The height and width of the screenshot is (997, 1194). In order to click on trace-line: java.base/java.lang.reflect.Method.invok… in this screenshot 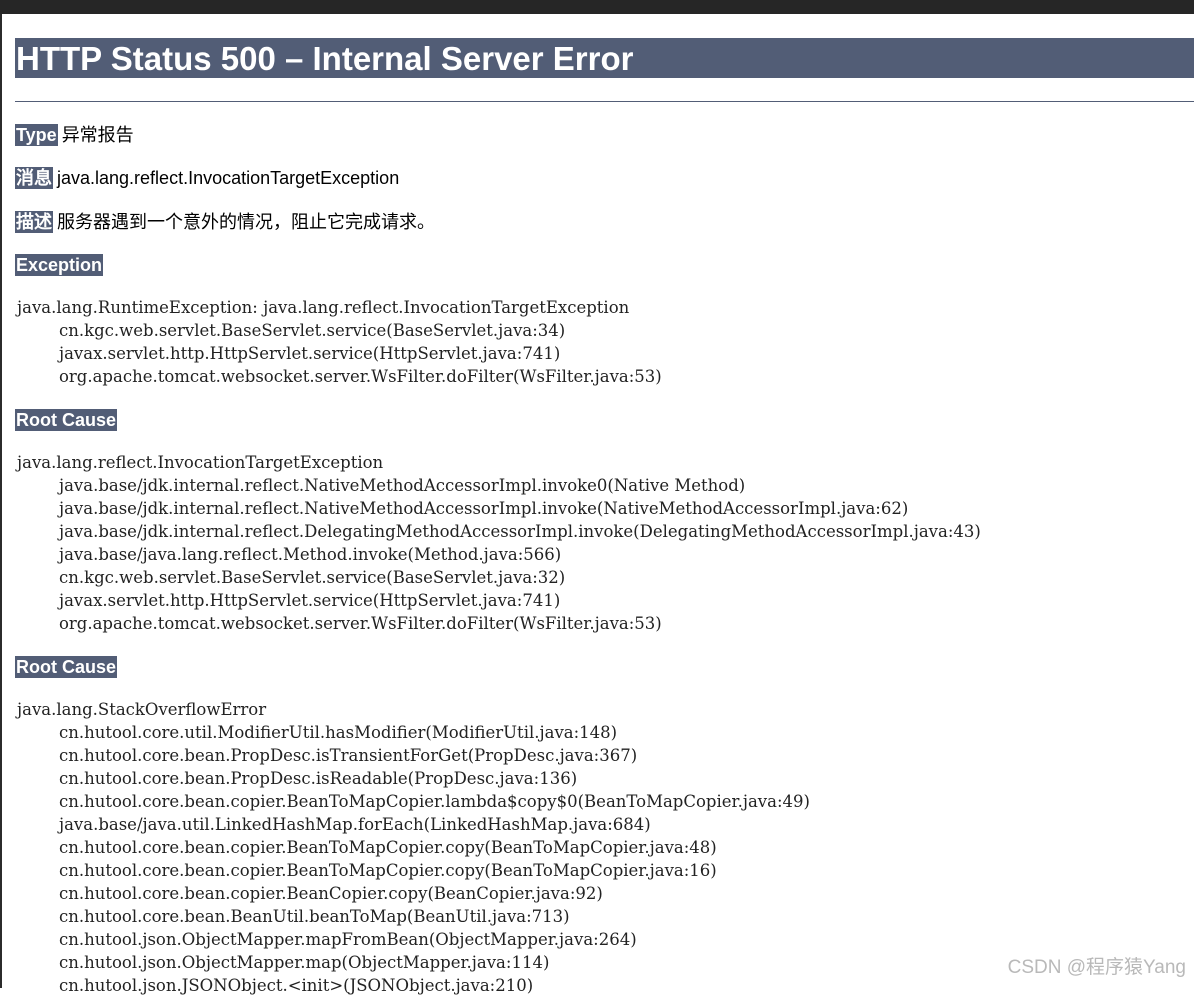, I will do `click(289, 554)`.